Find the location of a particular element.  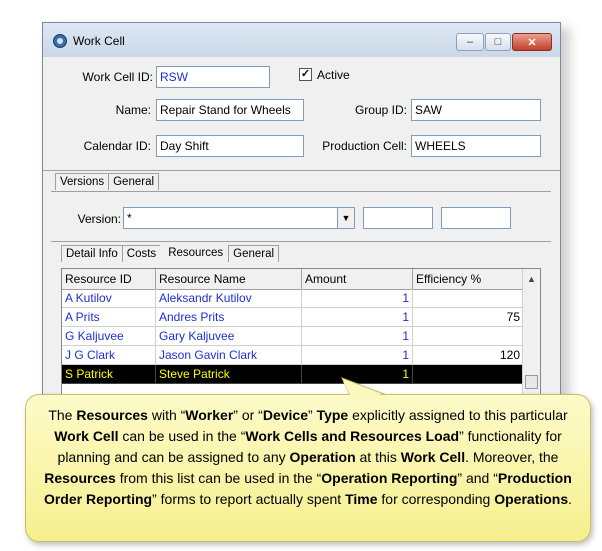

callout-segment: from this list can be used in the “ is located at coordinates (218, 478).